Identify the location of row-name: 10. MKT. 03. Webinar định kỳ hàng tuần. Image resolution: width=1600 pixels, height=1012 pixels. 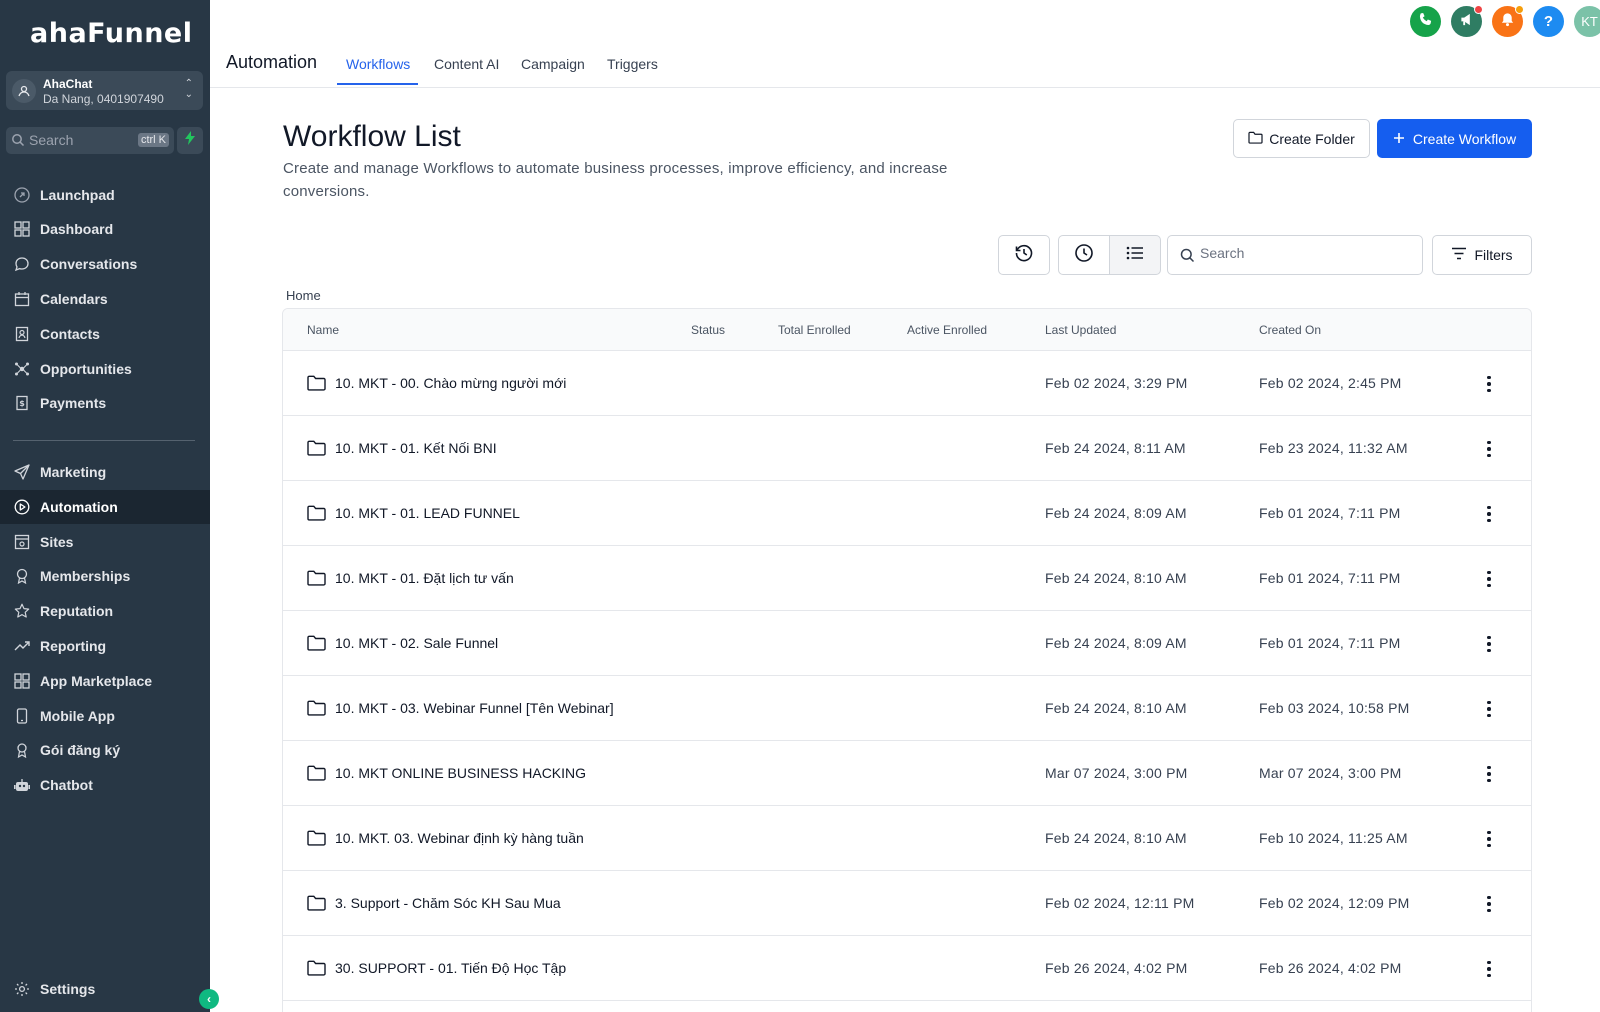
(459, 838).